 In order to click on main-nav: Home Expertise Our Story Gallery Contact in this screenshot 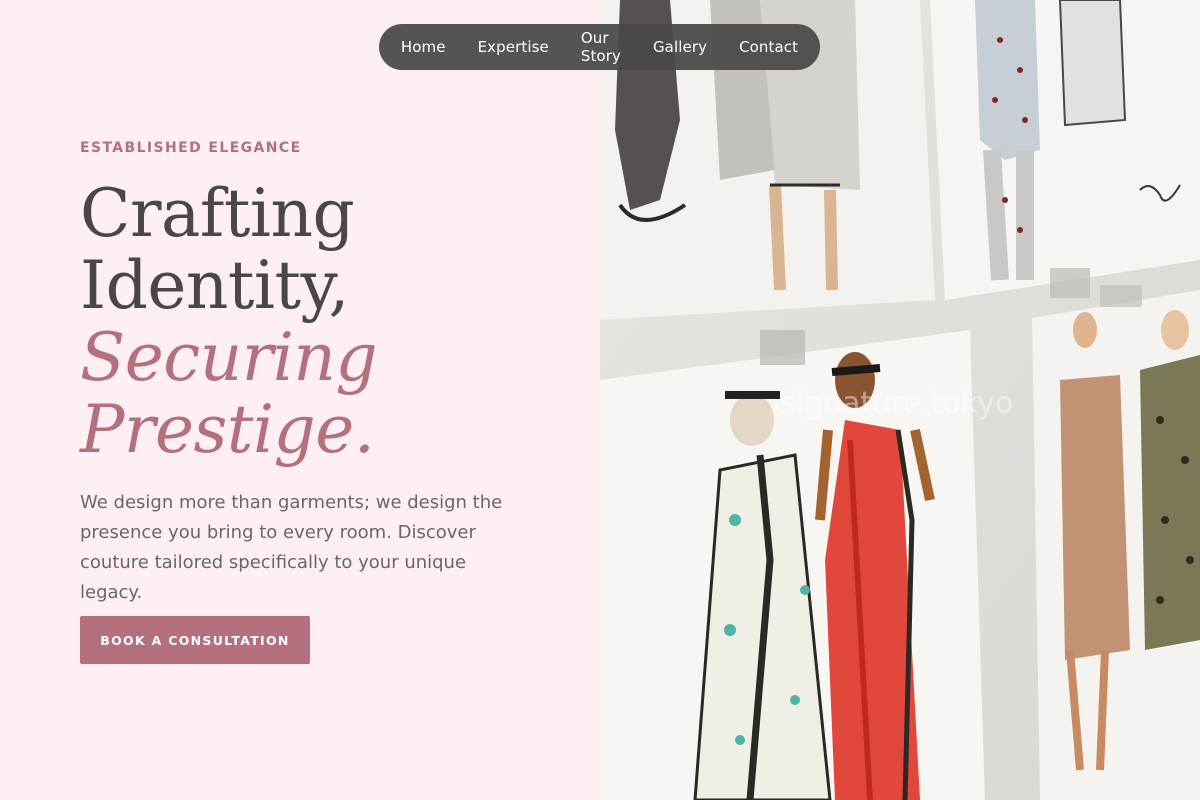, I will do `click(599, 47)`.